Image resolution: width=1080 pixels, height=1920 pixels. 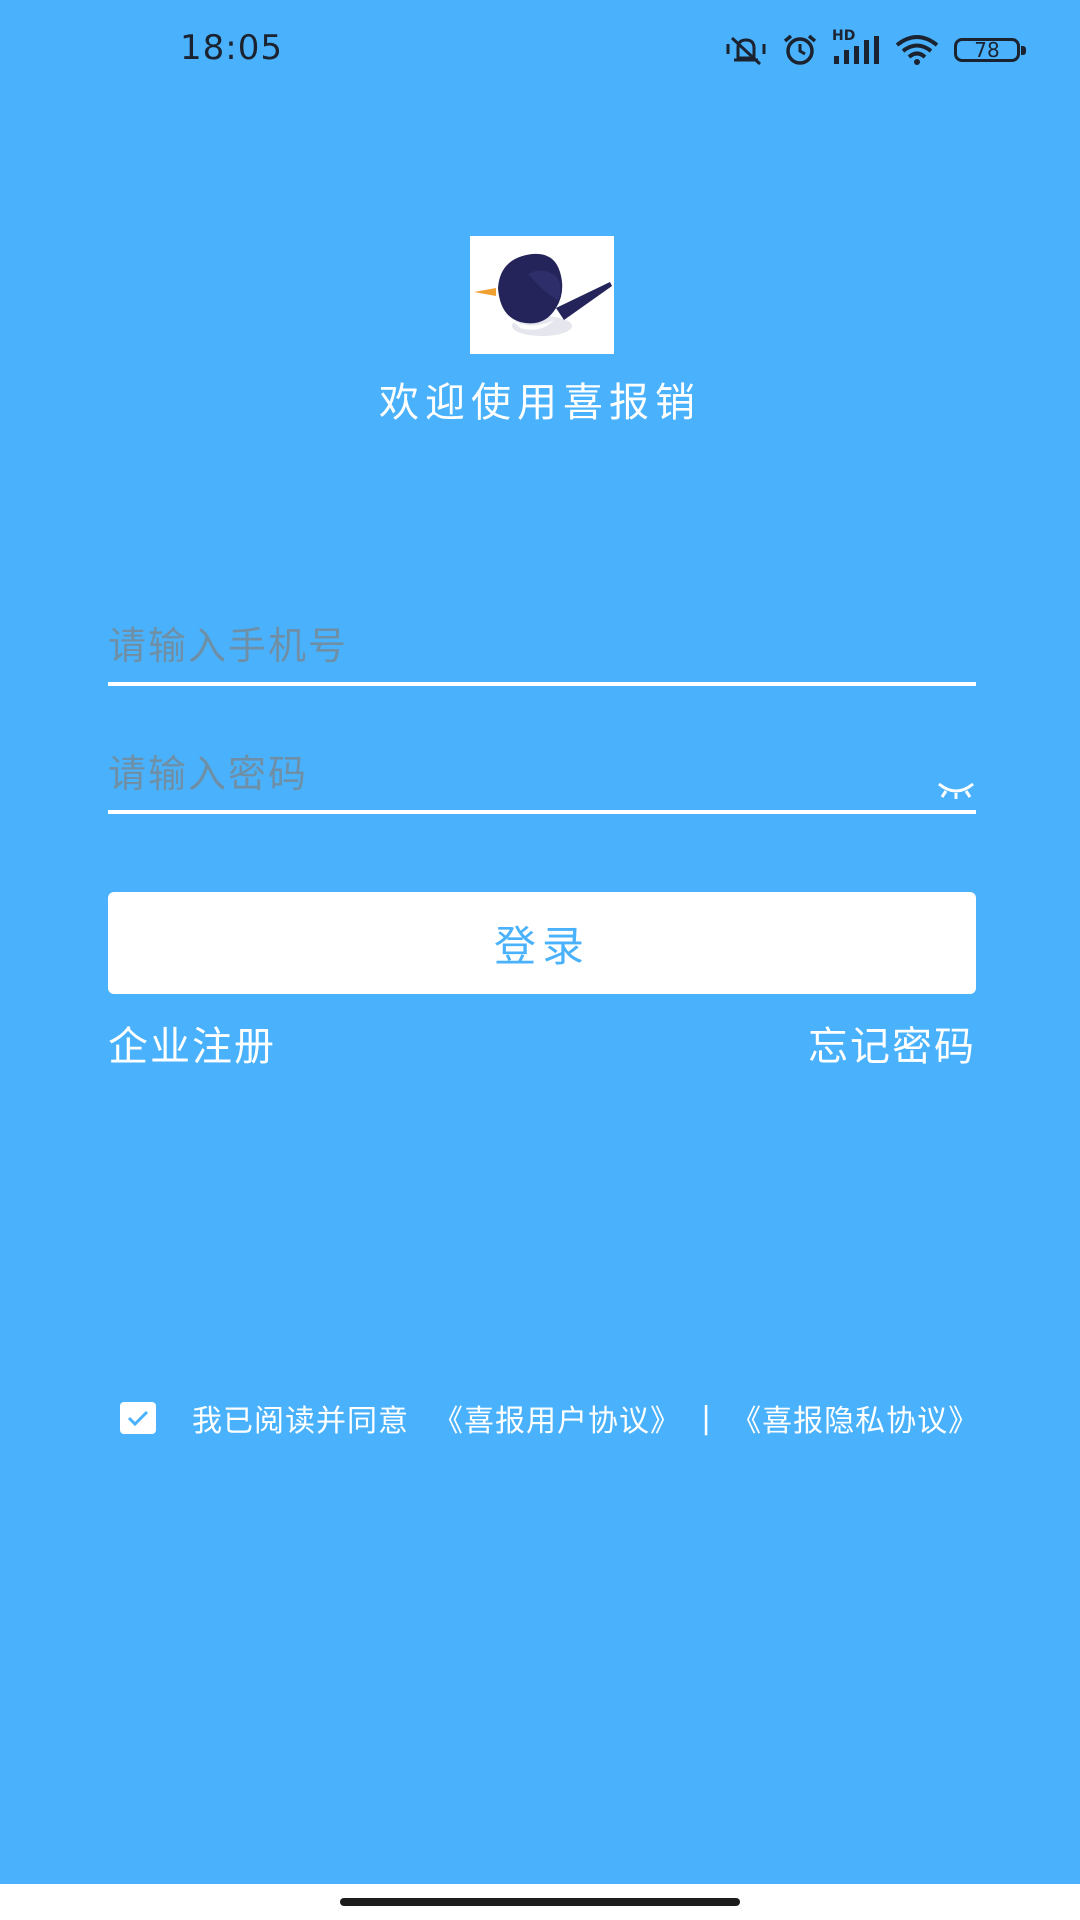 I want to click on signal-icon: HD, so click(x=856, y=47).